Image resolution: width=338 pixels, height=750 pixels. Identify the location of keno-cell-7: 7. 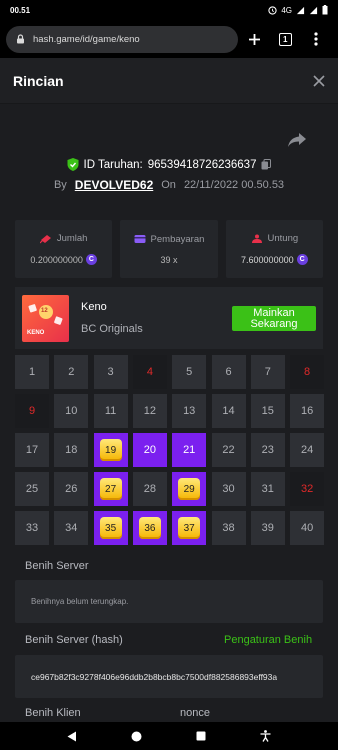
(267, 372).